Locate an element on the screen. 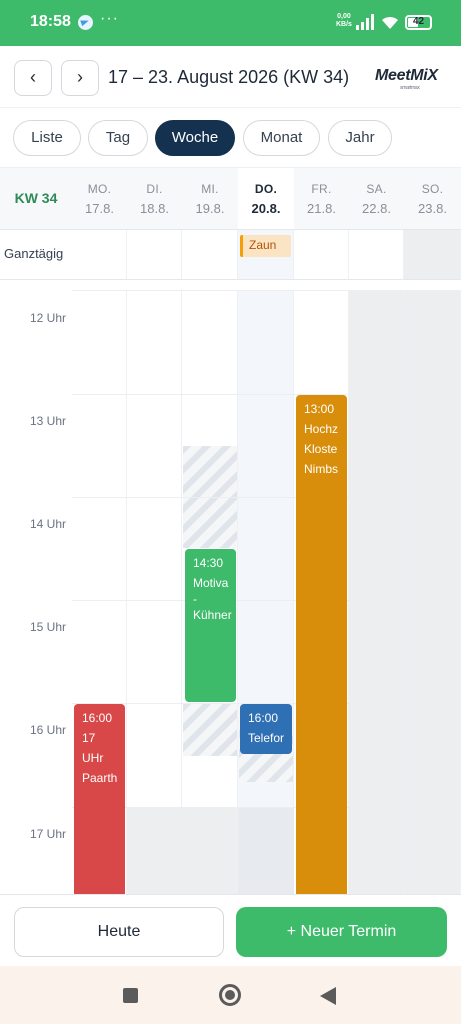 This screenshot has height=1024, width=461. hour-label: 14 Uhr is located at coordinates (47, 524).